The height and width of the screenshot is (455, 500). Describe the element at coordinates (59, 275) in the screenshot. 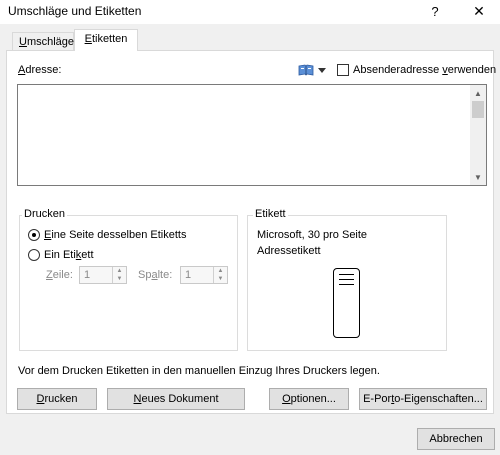

I see `row-label: Zeile:` at that location.